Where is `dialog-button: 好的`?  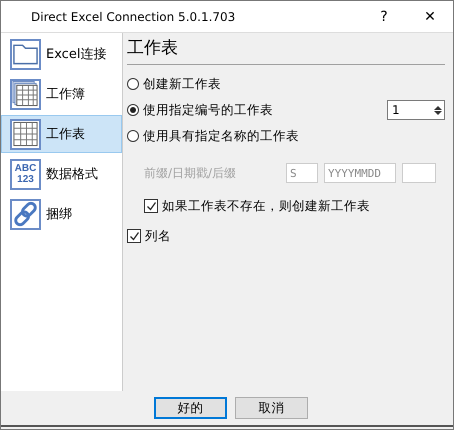 dialog-button: 好的 is located at coordinates (190, 408).